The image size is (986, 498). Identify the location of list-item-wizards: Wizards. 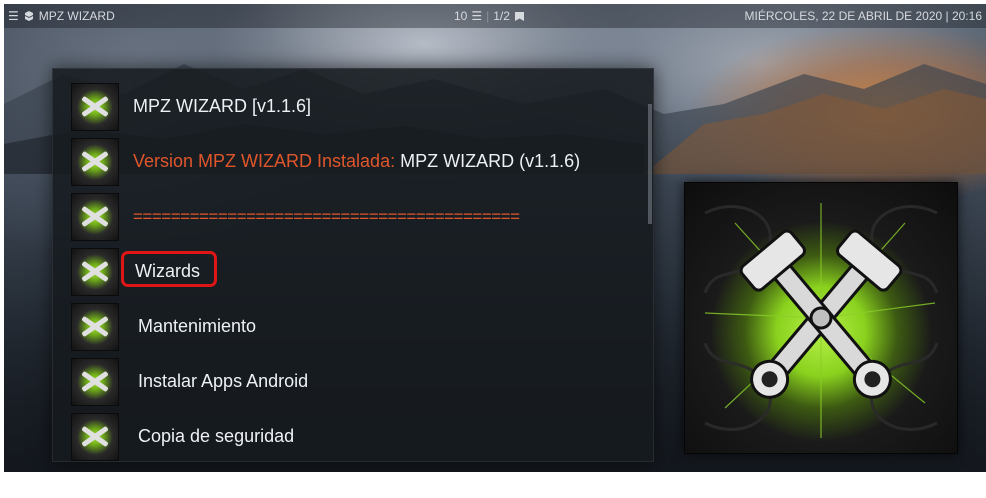
(351, 271).